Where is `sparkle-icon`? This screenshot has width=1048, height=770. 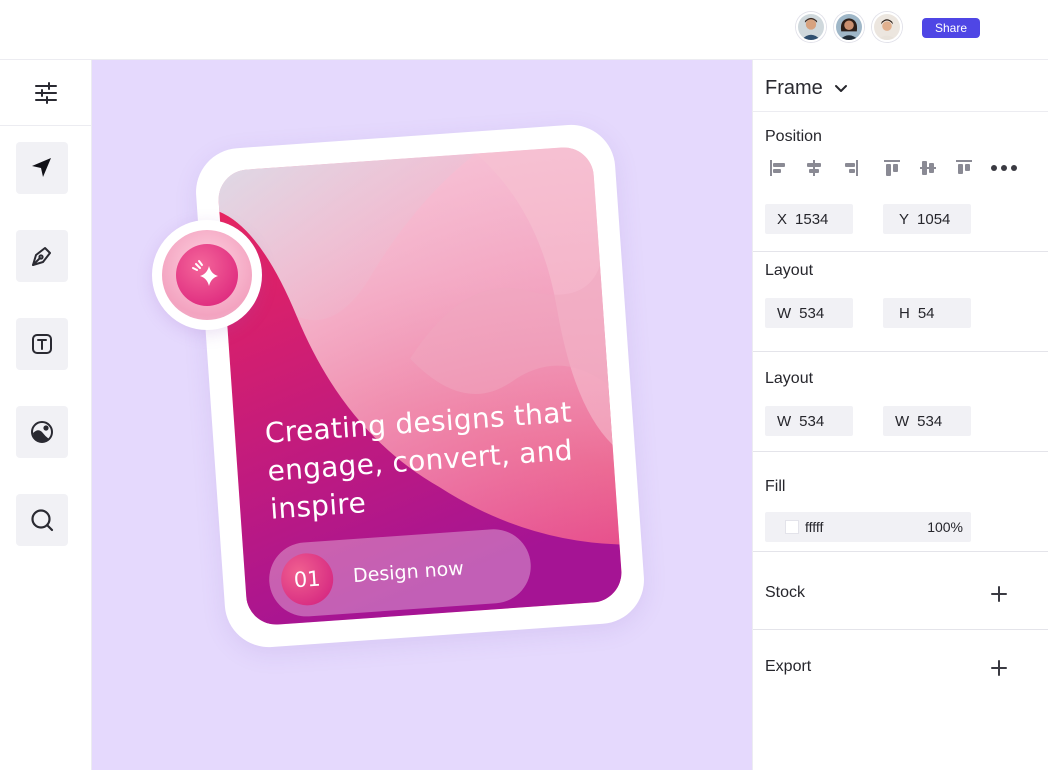 sparkle-icon is located at coordinates (205, 273).